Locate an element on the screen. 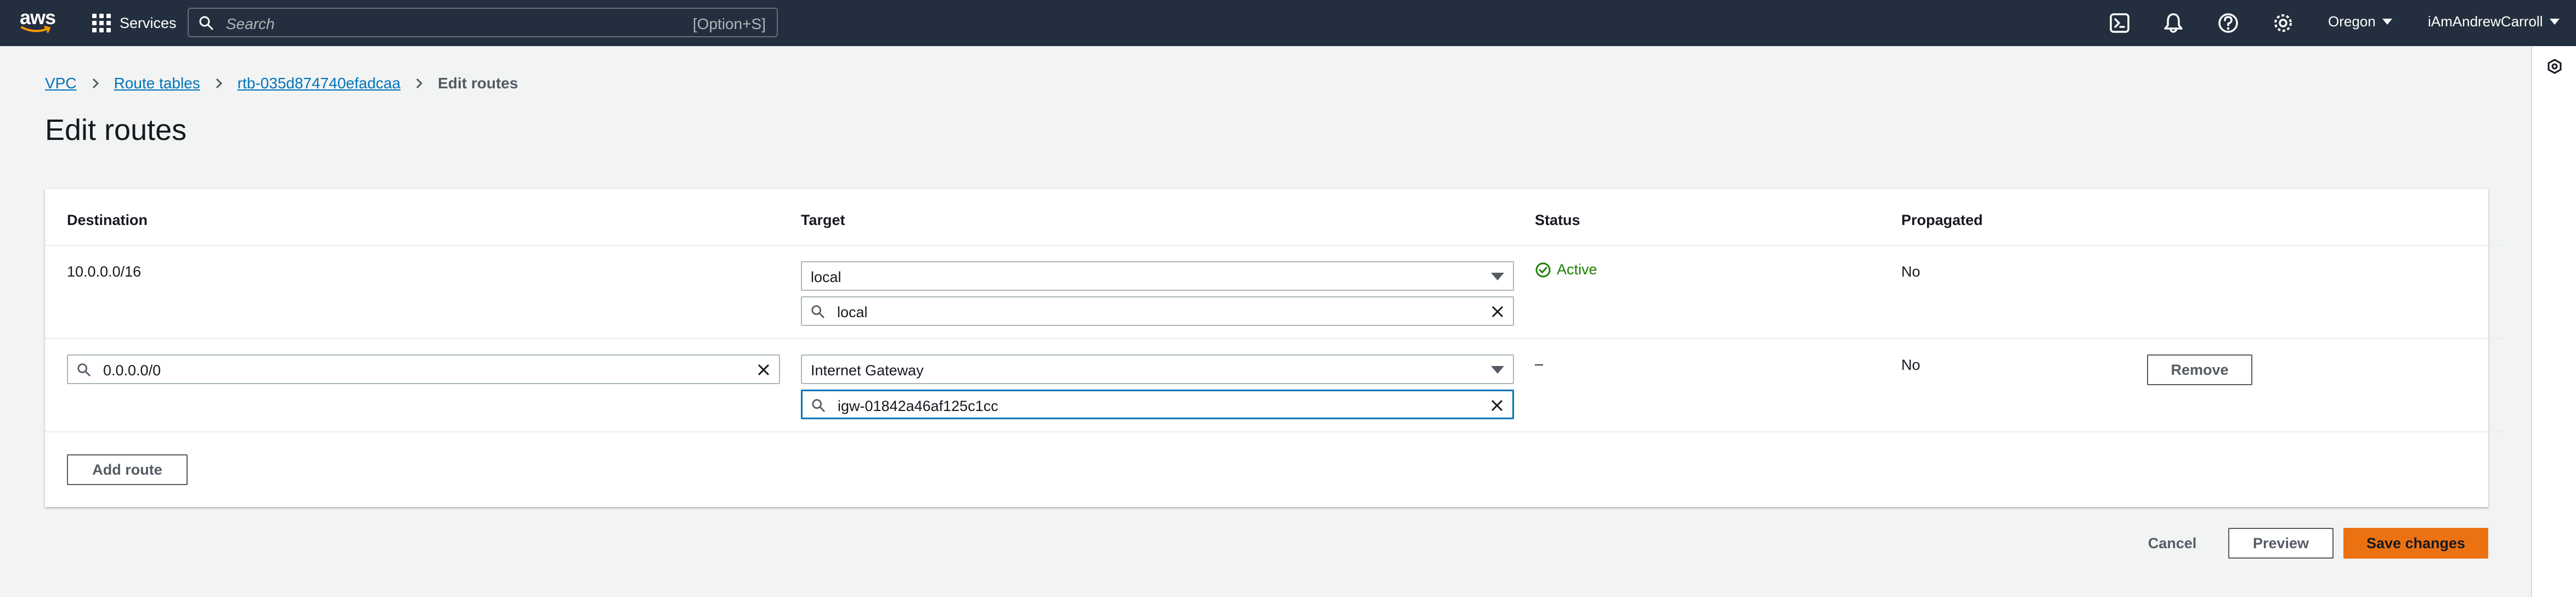 The image size is (2576, 597). route-1-target-type-value: local is located at coordinates (826, 277).